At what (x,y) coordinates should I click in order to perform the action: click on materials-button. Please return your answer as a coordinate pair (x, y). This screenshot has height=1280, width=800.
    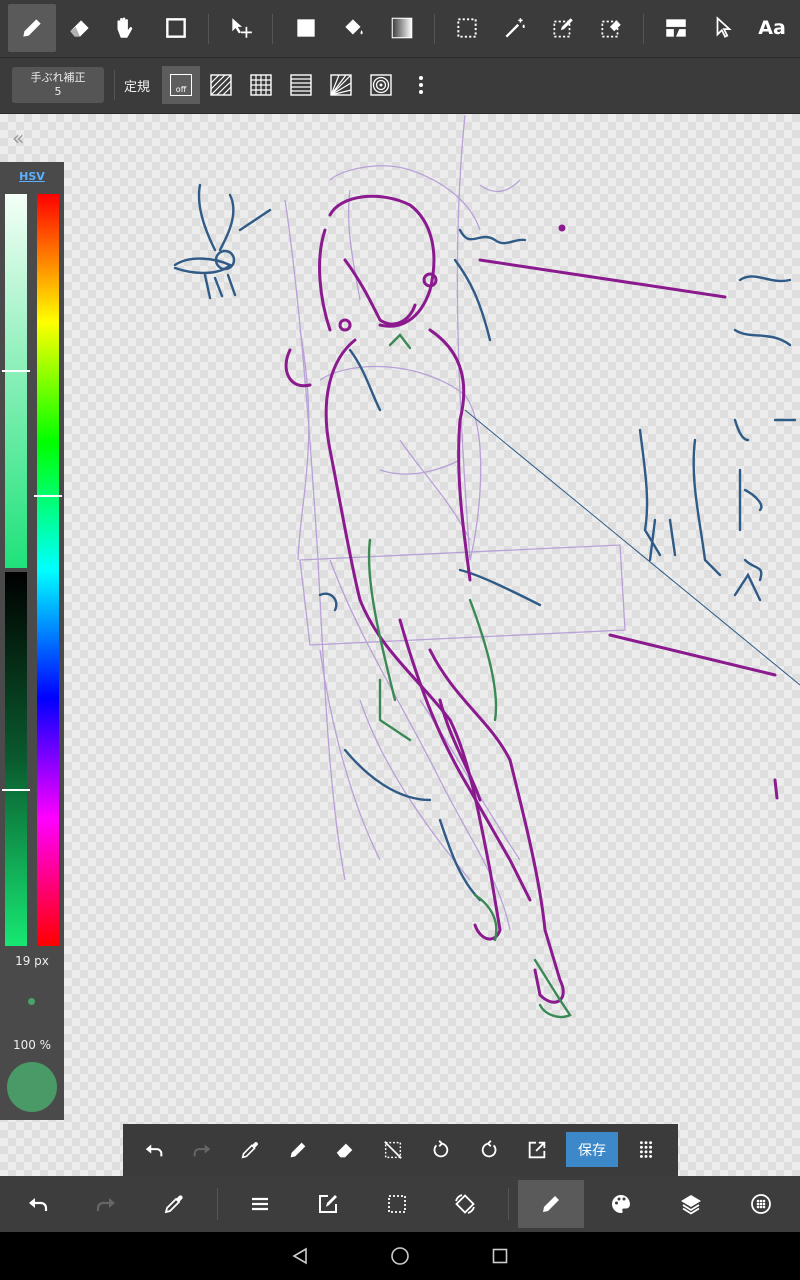
    Looking at the image, I should click on (761, 1204).